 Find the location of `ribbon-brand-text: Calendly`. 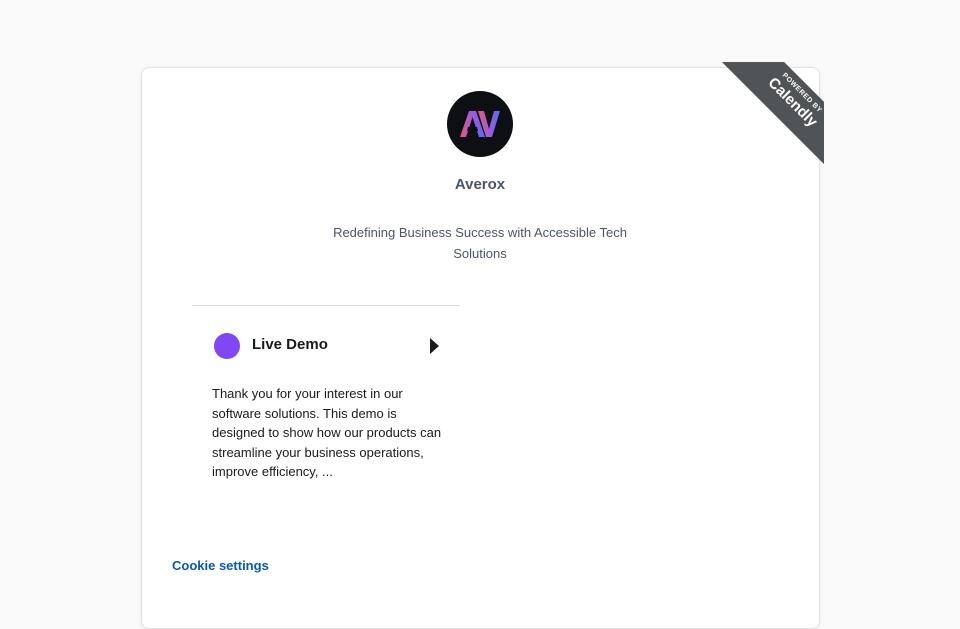

ribbon-brand-text: Calendly is located at coordinates (792, 102).